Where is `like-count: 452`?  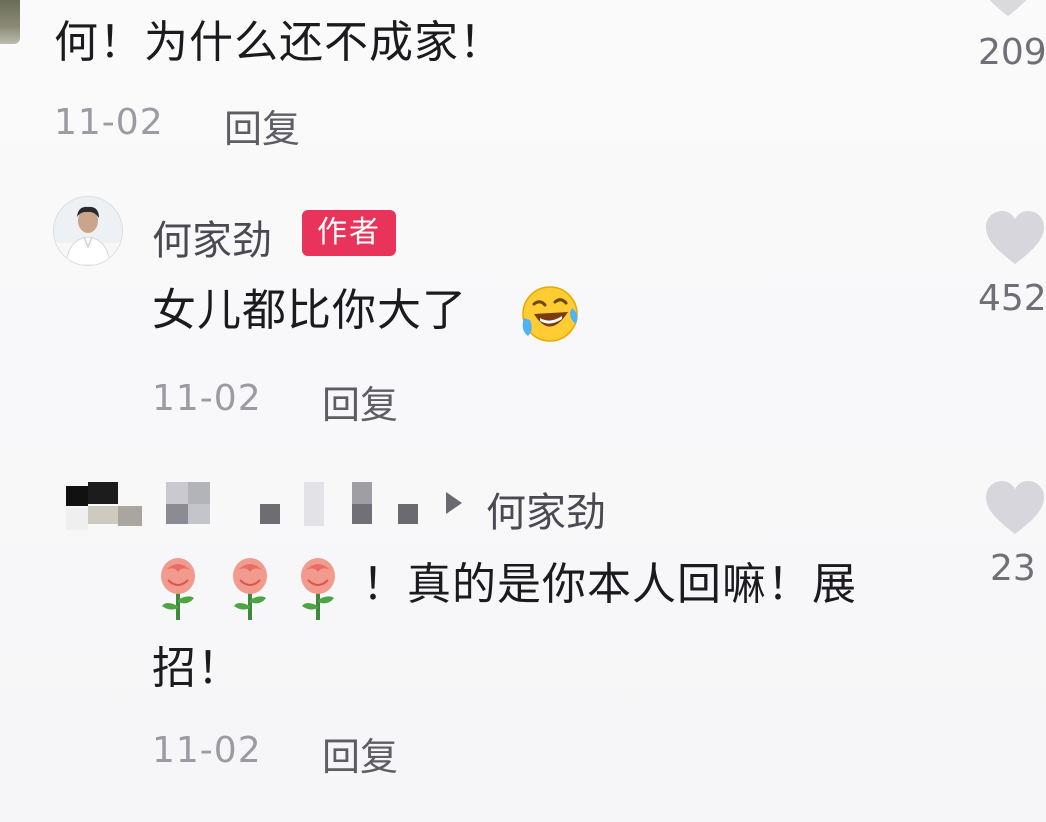 like-count: 452 is located at coordinates (1012, 298).